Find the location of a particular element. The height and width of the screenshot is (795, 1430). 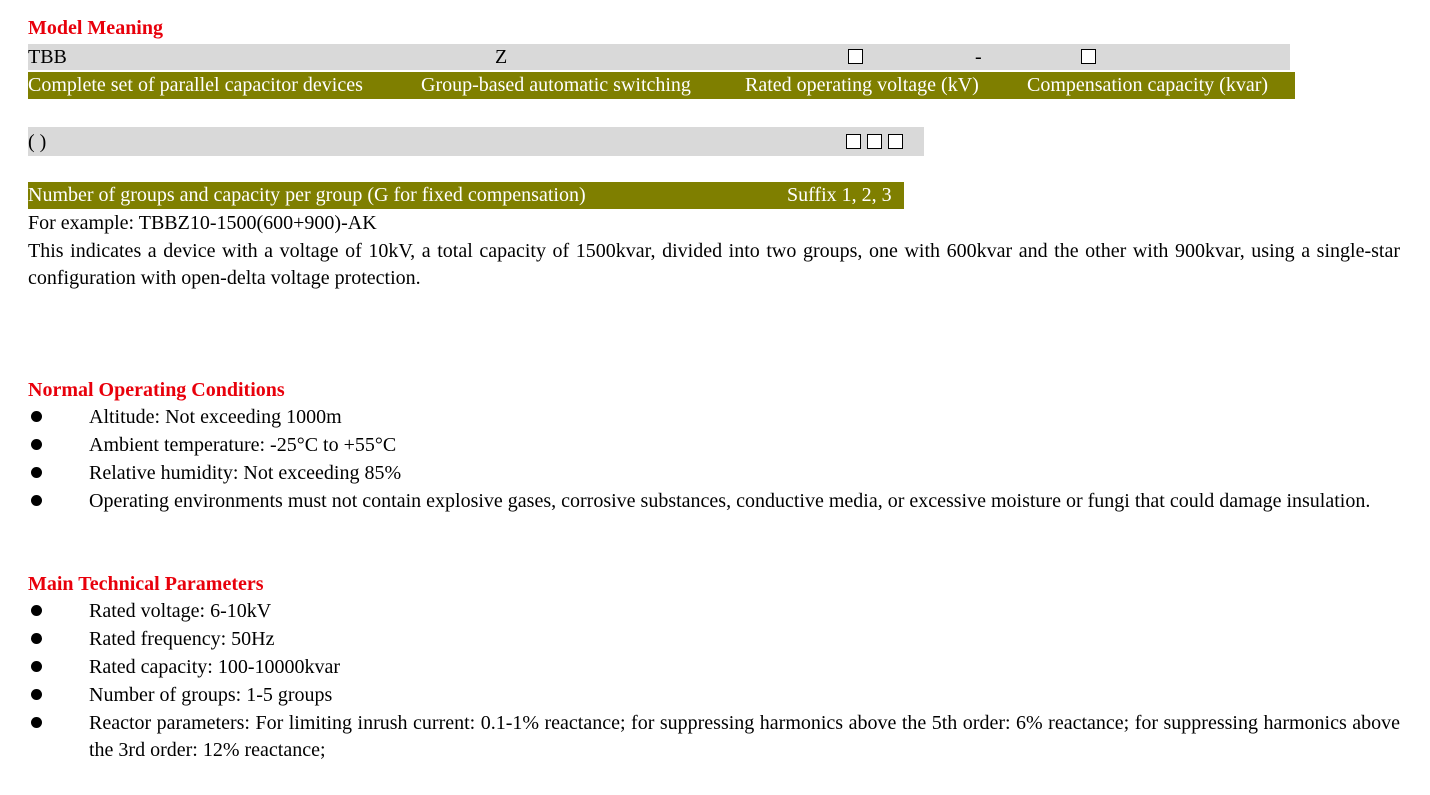

model-meaning-heading: Model Meaning is located at coordinates (95, 28).